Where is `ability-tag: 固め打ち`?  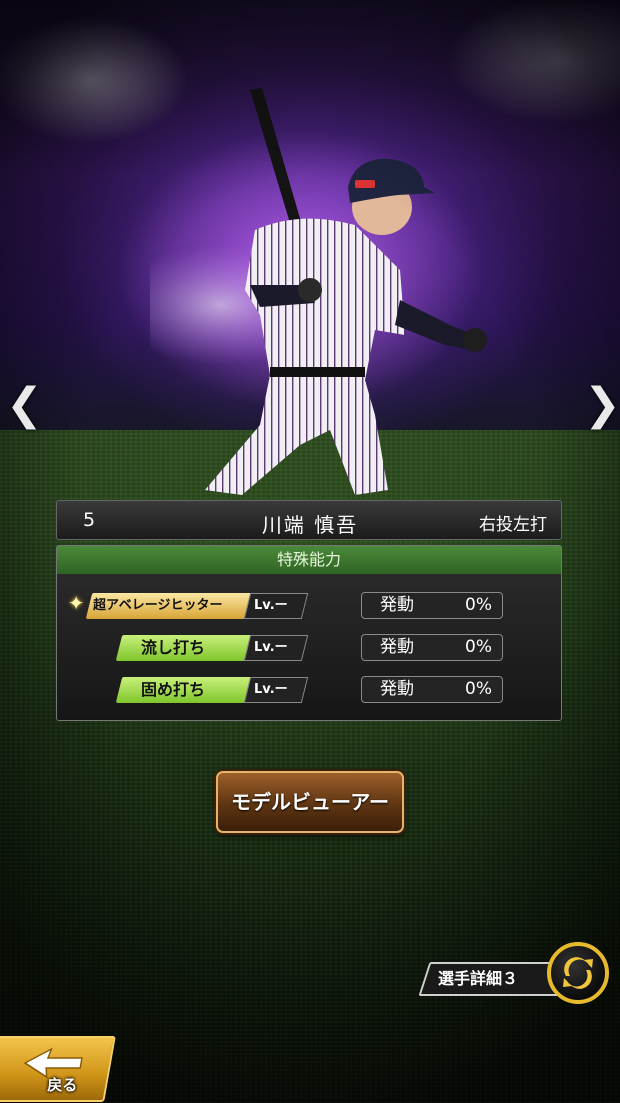
ability-tag: 固め打ち is located at coordinates (186, 690).